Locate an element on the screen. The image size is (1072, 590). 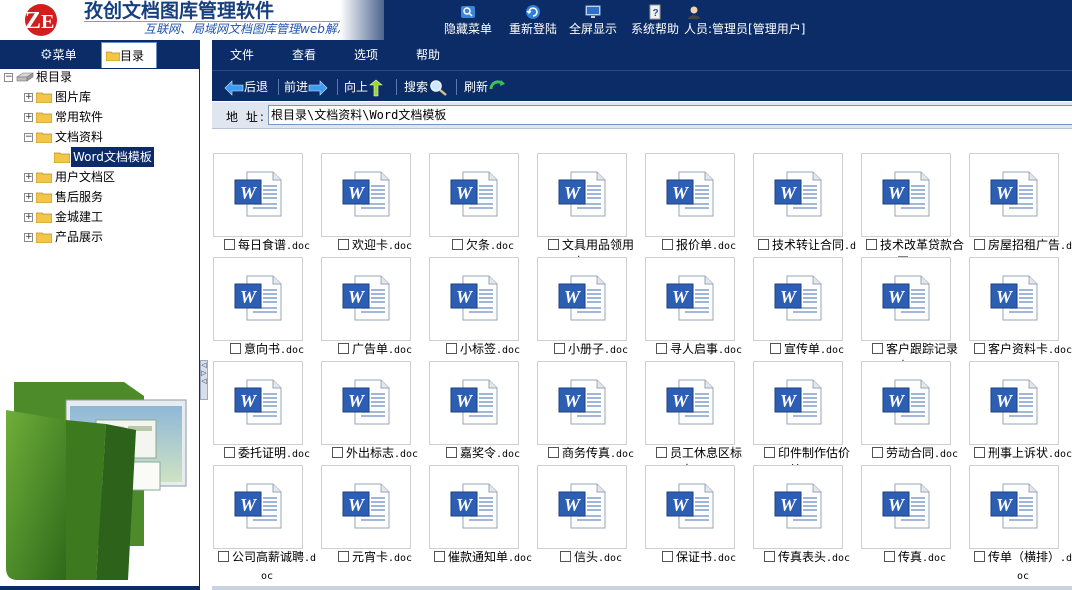
file-item: W技术改革贷款合同.doc is located at coordinates (914, 211).